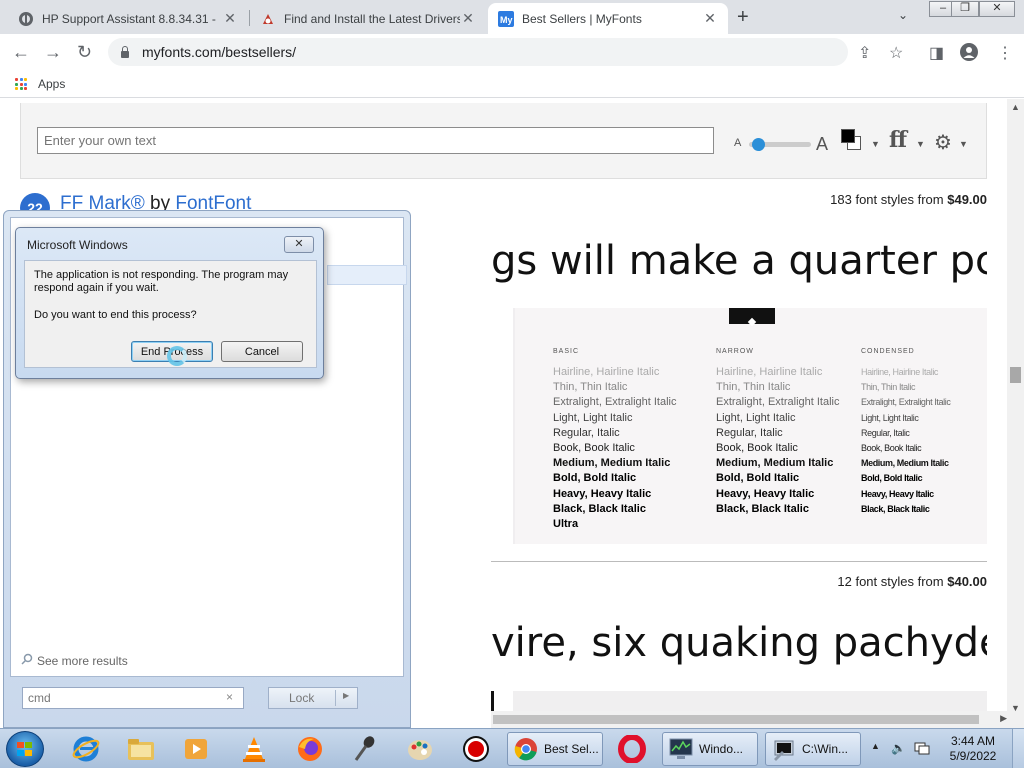 This screenshot has height=768, width=1024. I want to click on color-picker, so click(852, 140).